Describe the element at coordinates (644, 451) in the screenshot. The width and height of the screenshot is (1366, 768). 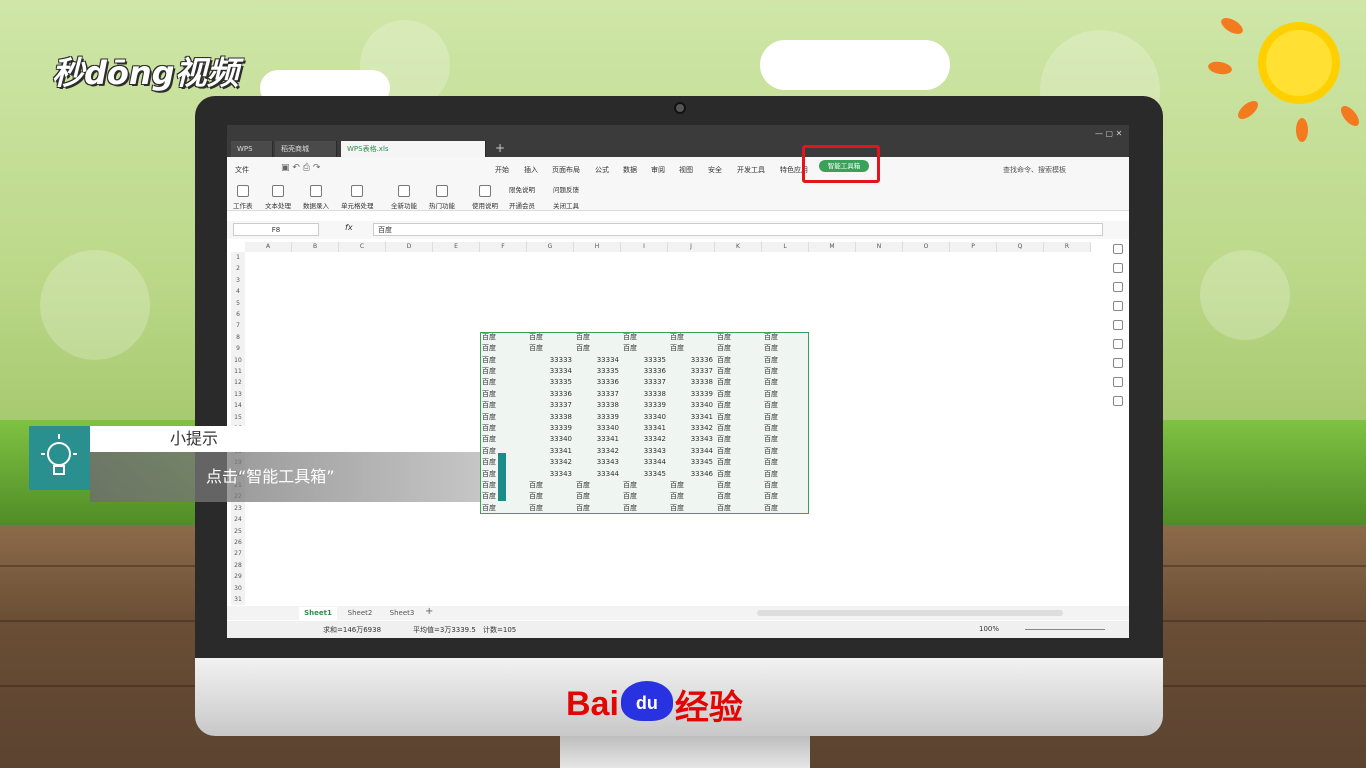
I see `table-cell: 33343` at that location.